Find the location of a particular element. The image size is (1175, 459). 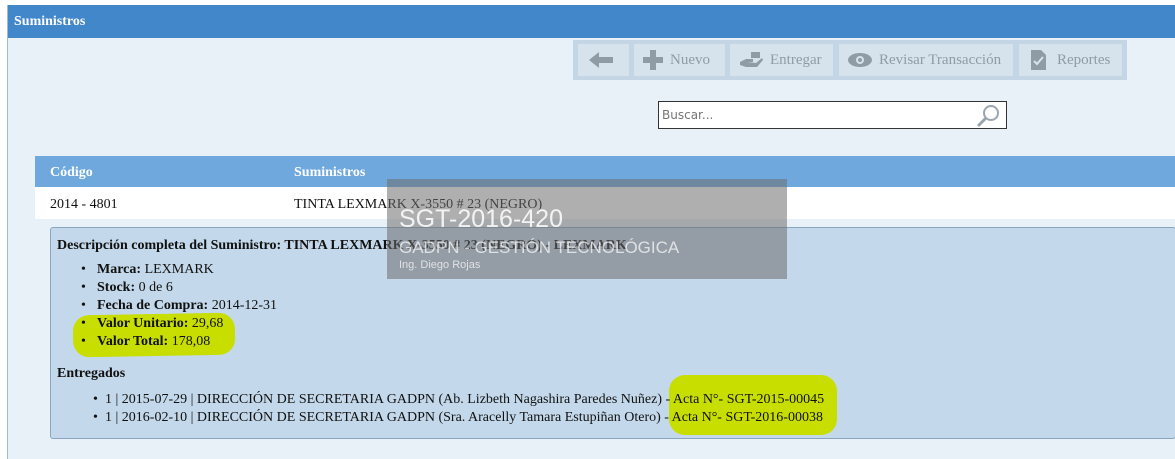

prop-stock: Stock: 0 de 6 is located at coordinates (177, 288).